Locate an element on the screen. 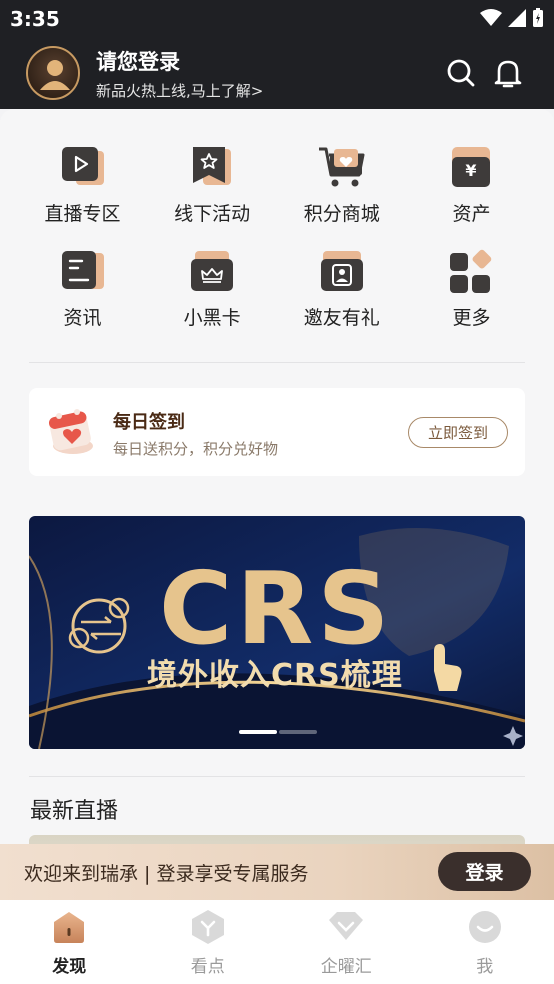  signin-subtitle: 每日送积分，积分兑好物 is located at coordinates (196, 449).